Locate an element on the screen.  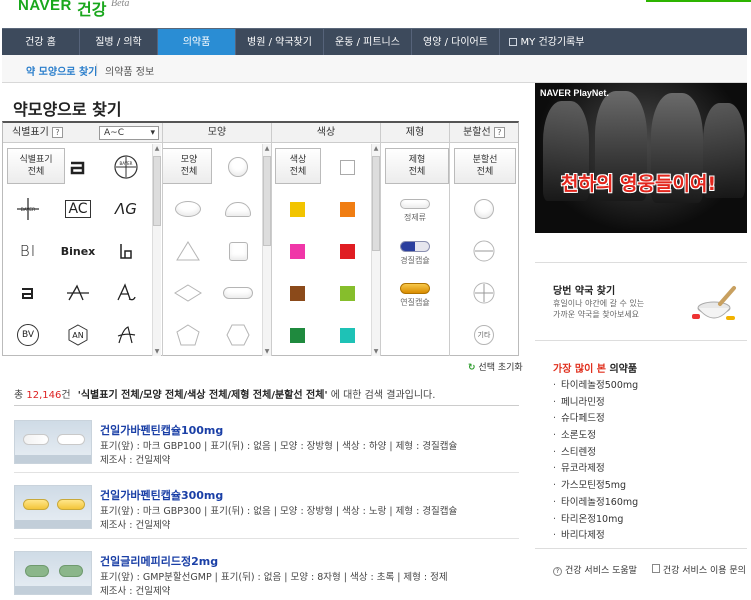
top-viewed-item: 가스모틴정5mg is located at coordinates (595, 486).